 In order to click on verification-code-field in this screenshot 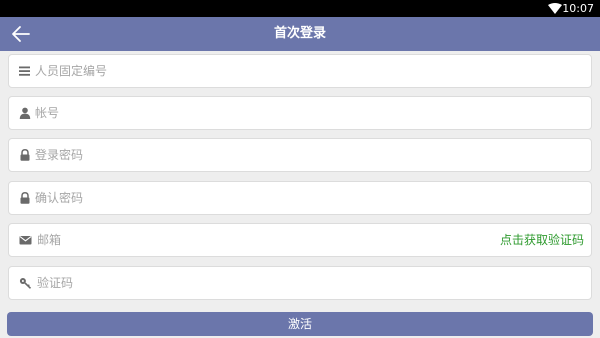, I will do `click(300, 283)`.